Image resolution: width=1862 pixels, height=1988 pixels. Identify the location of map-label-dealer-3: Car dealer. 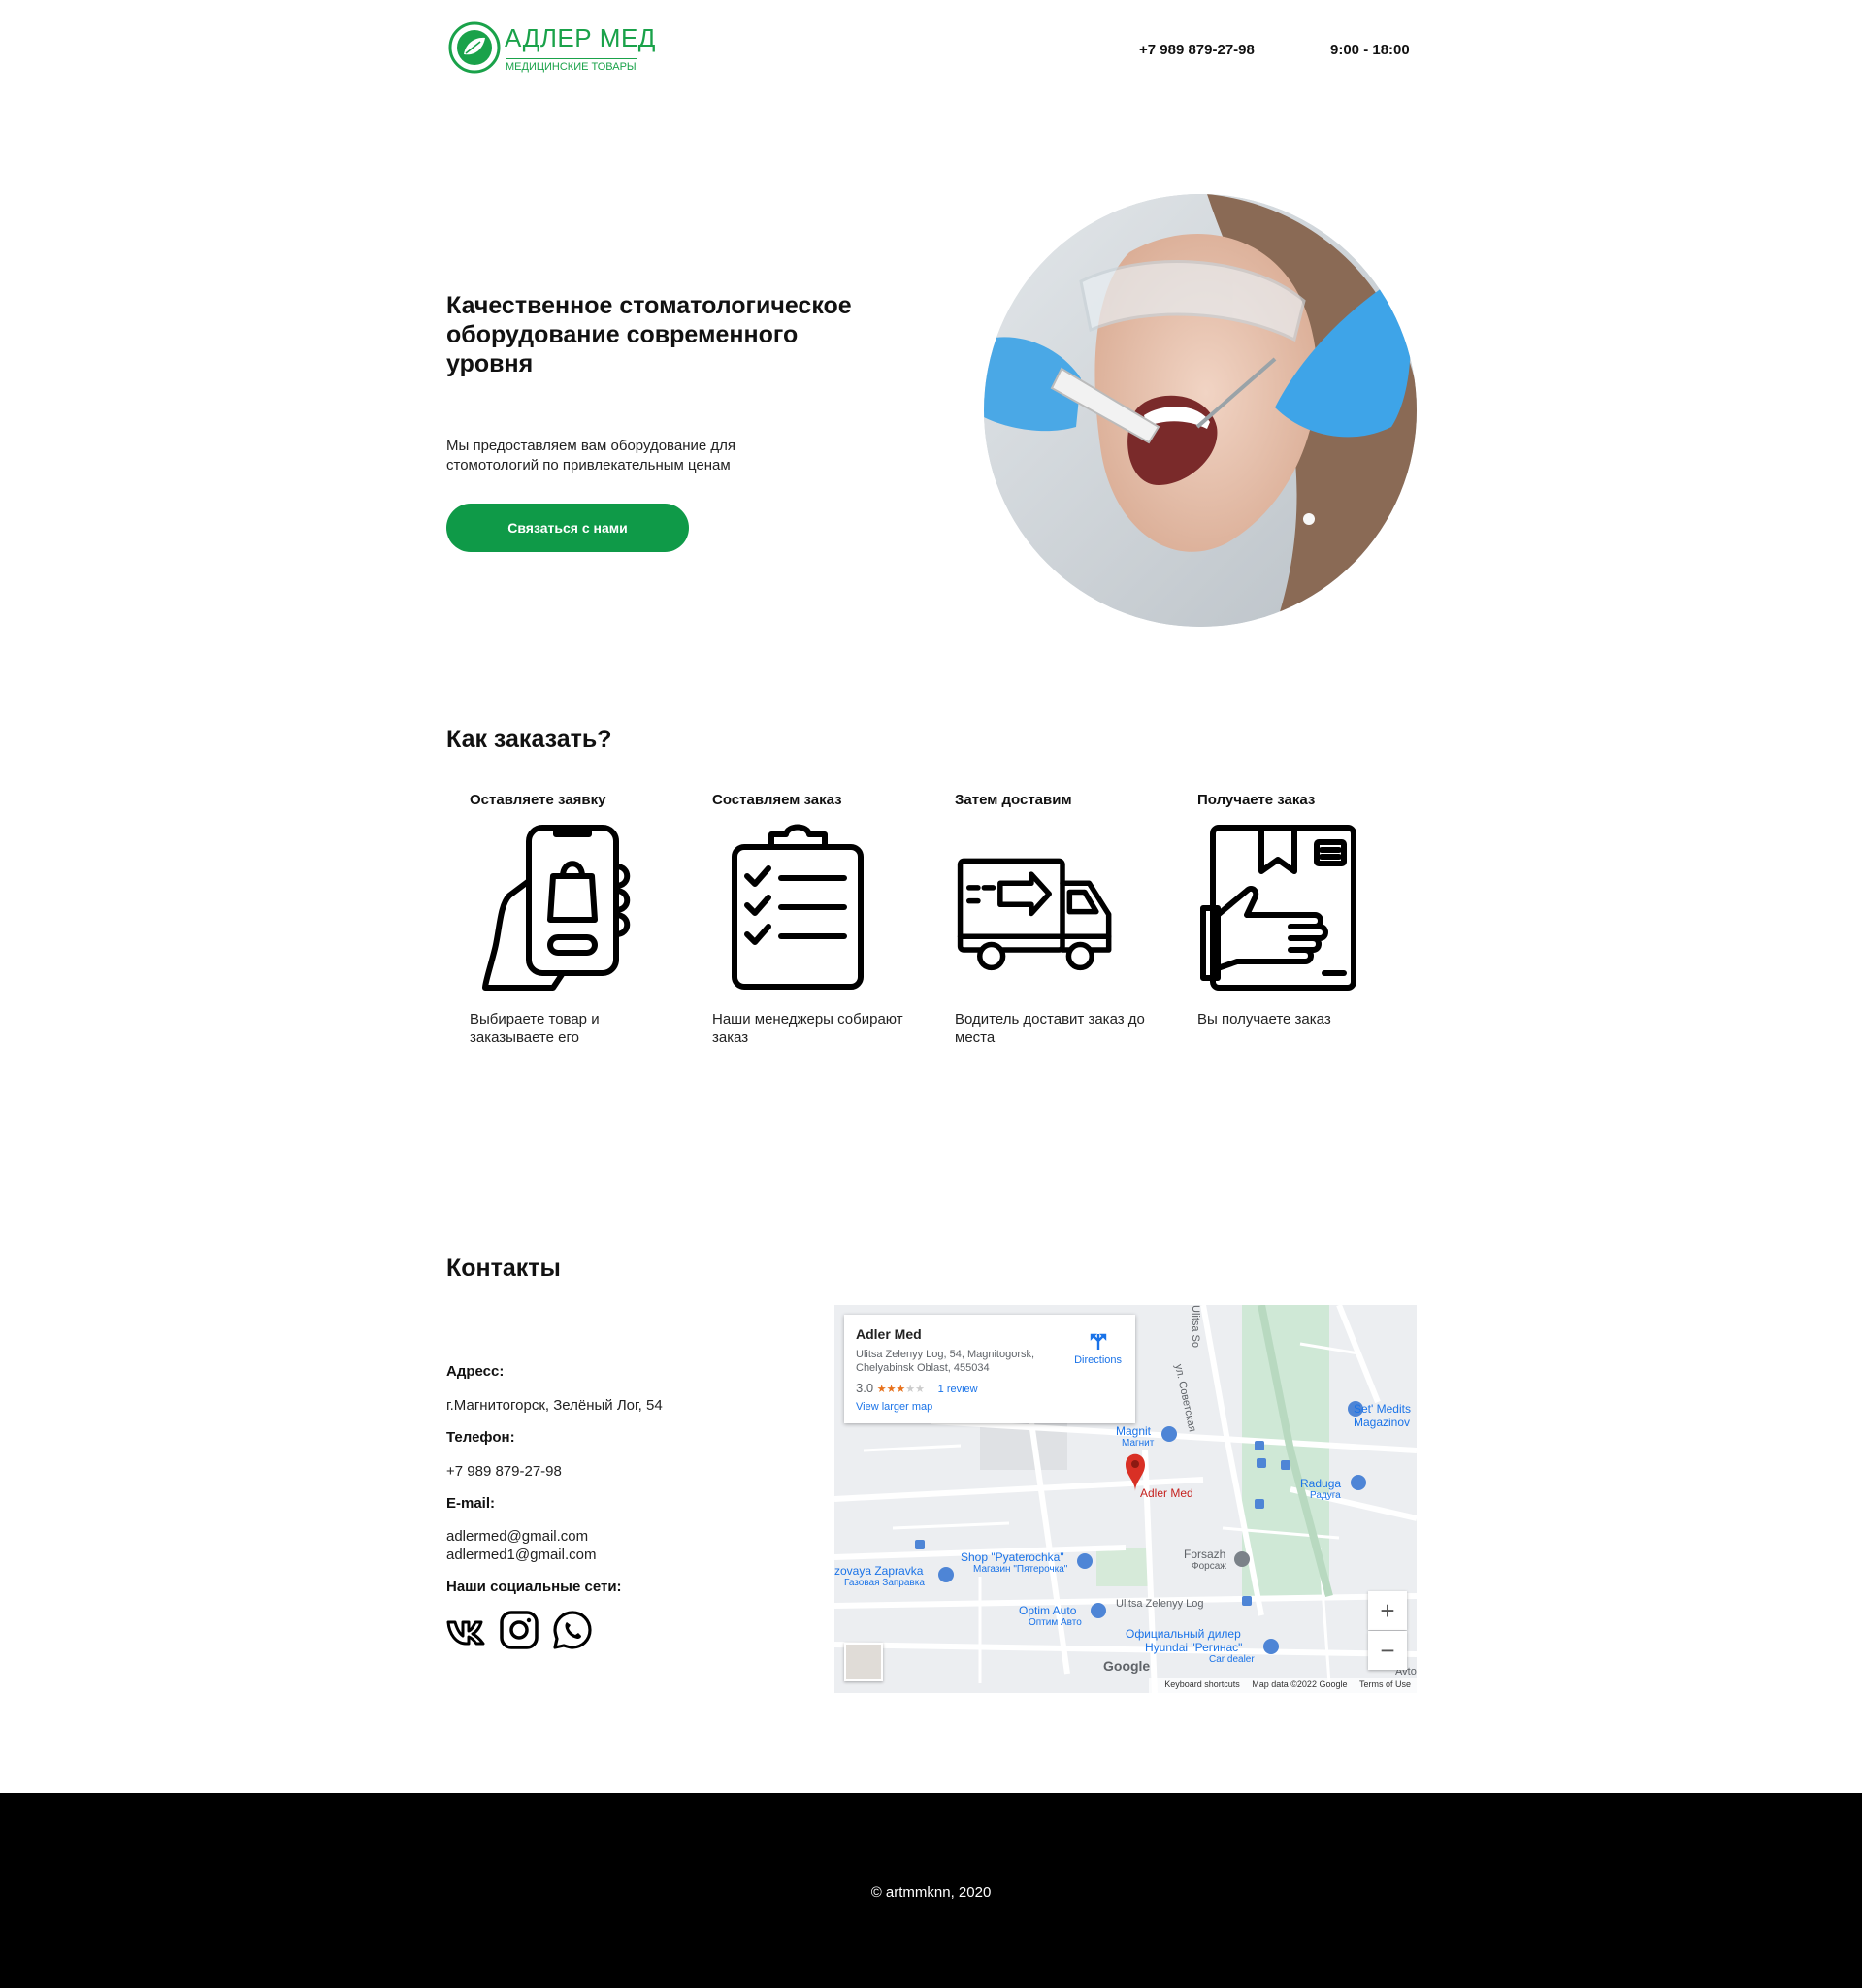
(1232, 1659).